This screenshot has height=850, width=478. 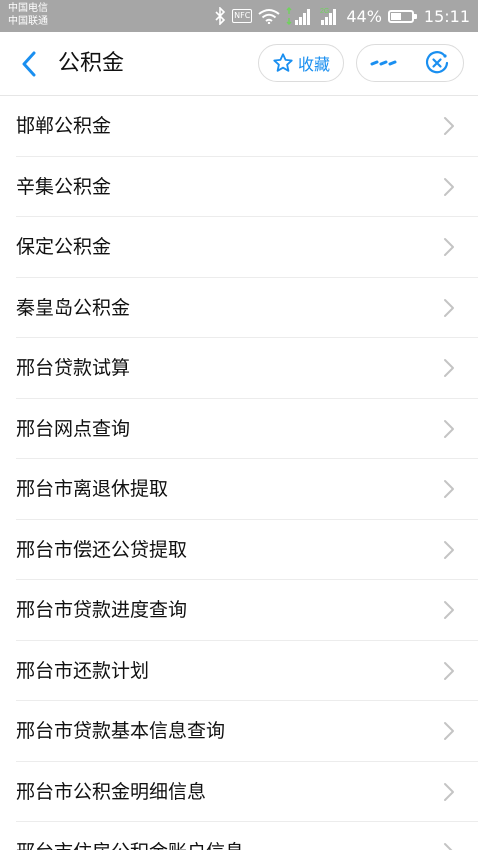 I want to click on list-item: 邢台市贷款基本信息查询, so click(x=239, y=731).